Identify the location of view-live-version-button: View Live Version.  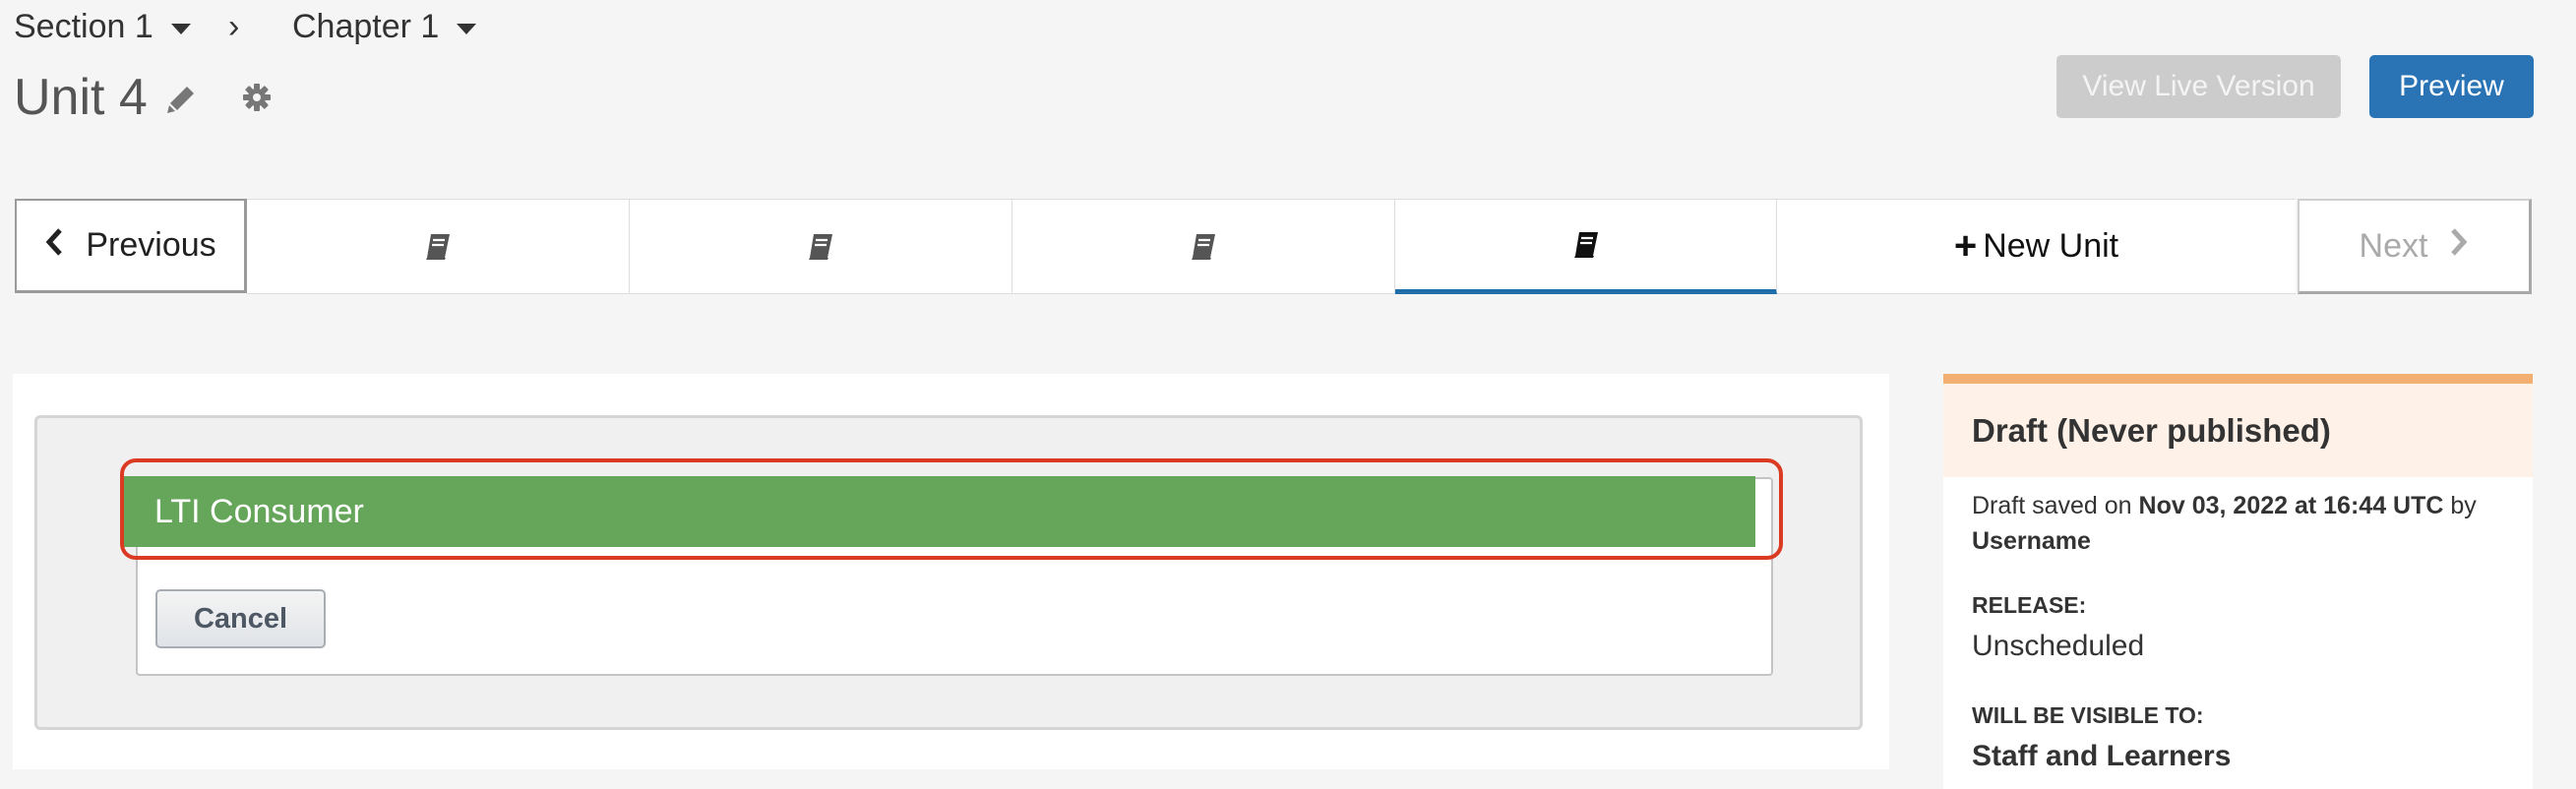
(2198, 86).